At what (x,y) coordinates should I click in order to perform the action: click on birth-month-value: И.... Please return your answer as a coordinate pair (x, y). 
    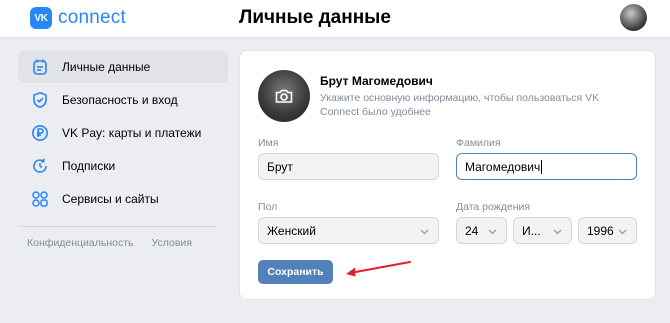
    Looking at the image, I should click on (531, 230).